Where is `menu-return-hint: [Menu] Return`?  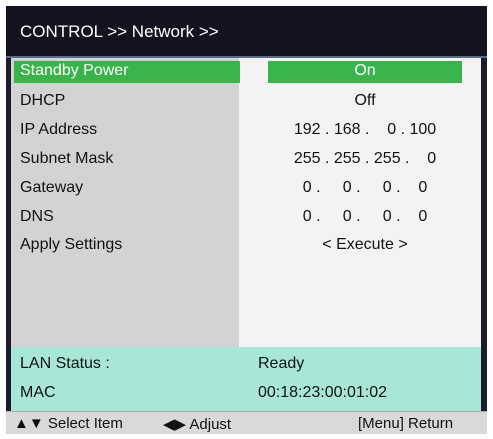 menu-return-hint: [Menu] Return is located at coordinates (406, 423).